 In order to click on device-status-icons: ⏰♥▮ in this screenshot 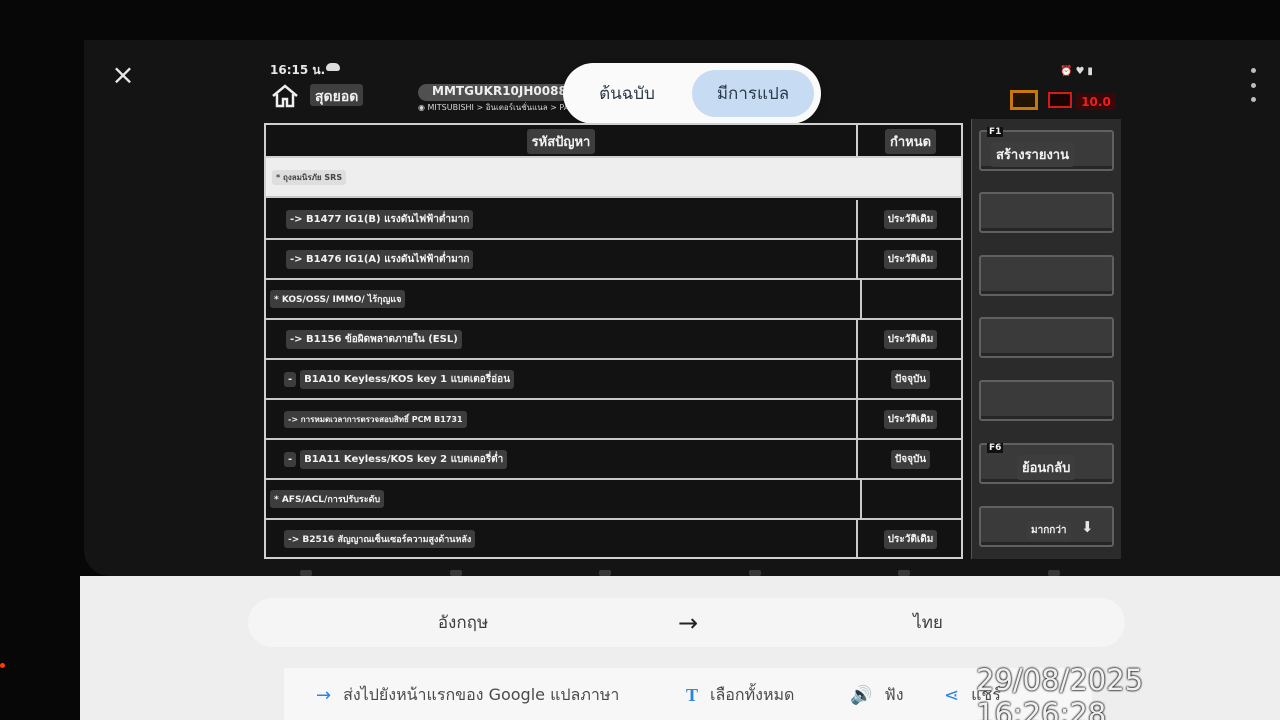, I will do `click(1078, 71)`.